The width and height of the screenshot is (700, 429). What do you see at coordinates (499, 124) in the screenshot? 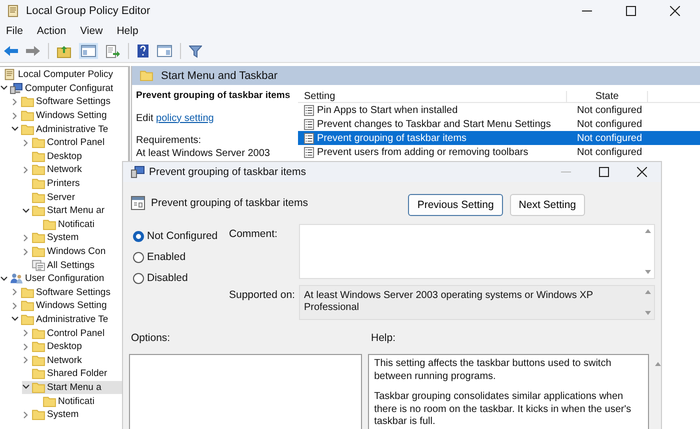
I see `policy-row: Prevent changes to Taskbar and Start Menu Settings Not configured` at bounding box center [499, 124].